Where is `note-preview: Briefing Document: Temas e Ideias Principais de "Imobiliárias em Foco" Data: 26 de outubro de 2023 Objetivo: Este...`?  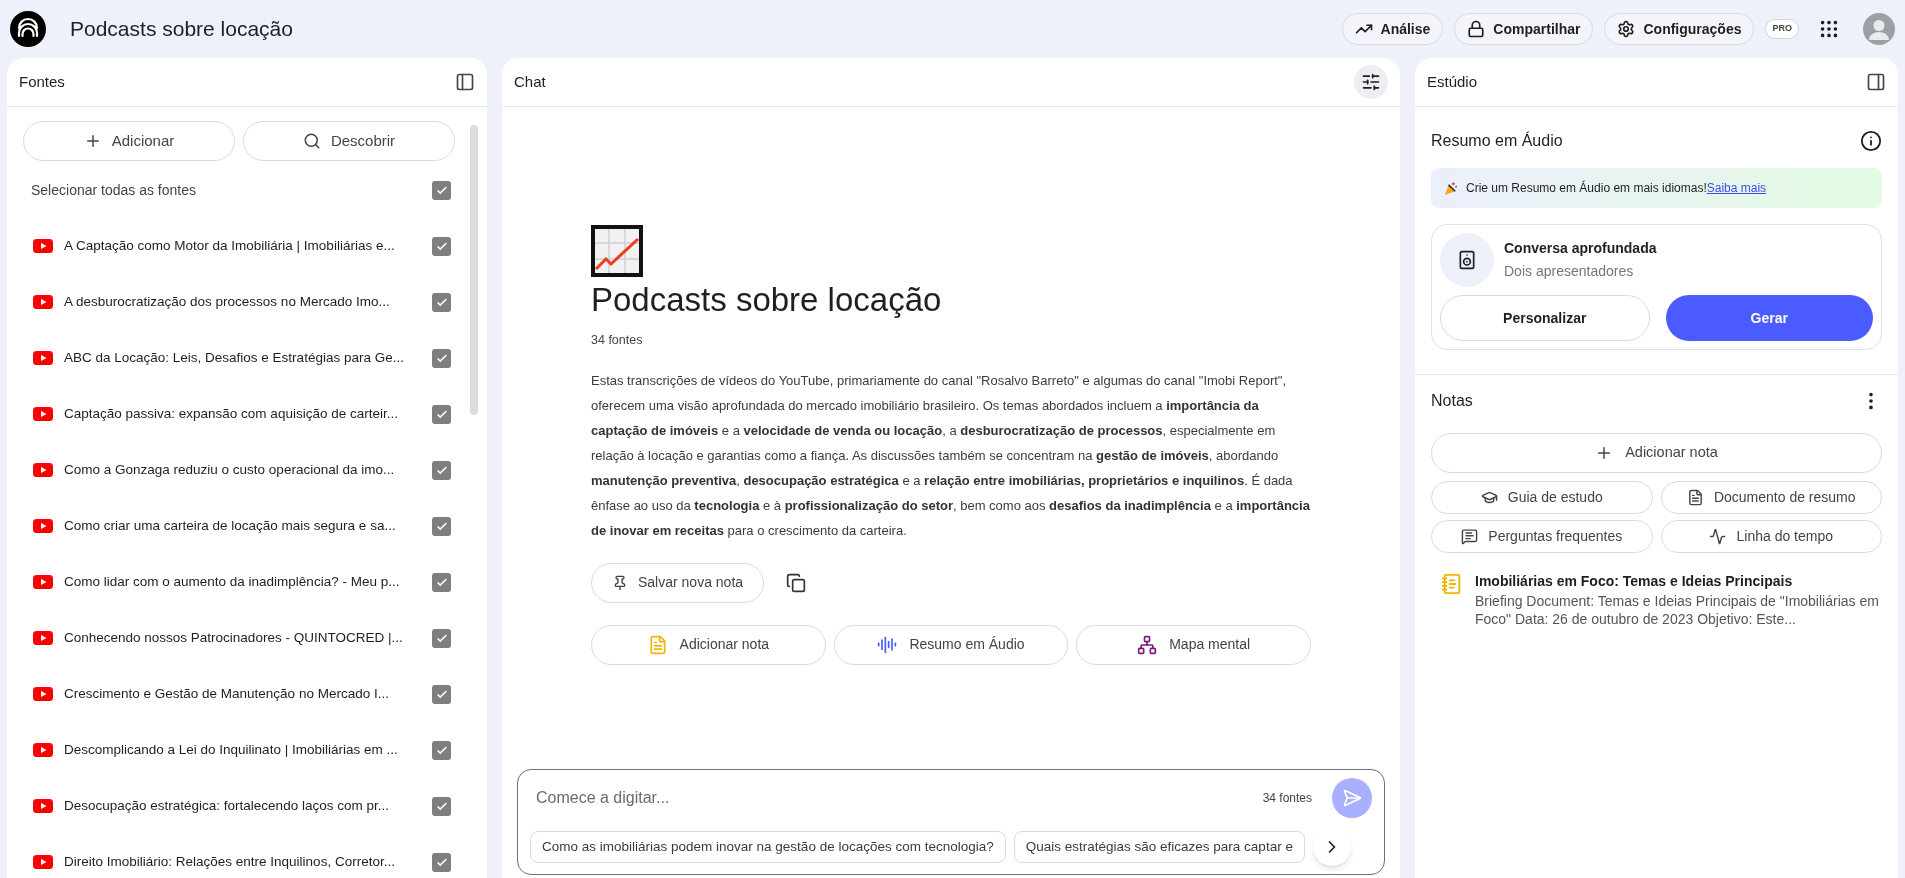
note-preview: Briefing Document: Temas e Ideias Principais de "Imobiliárias em Foco" Data: 26 de outubro de 2023 Objetivo: Este... is located at coordinates (1677, 610).